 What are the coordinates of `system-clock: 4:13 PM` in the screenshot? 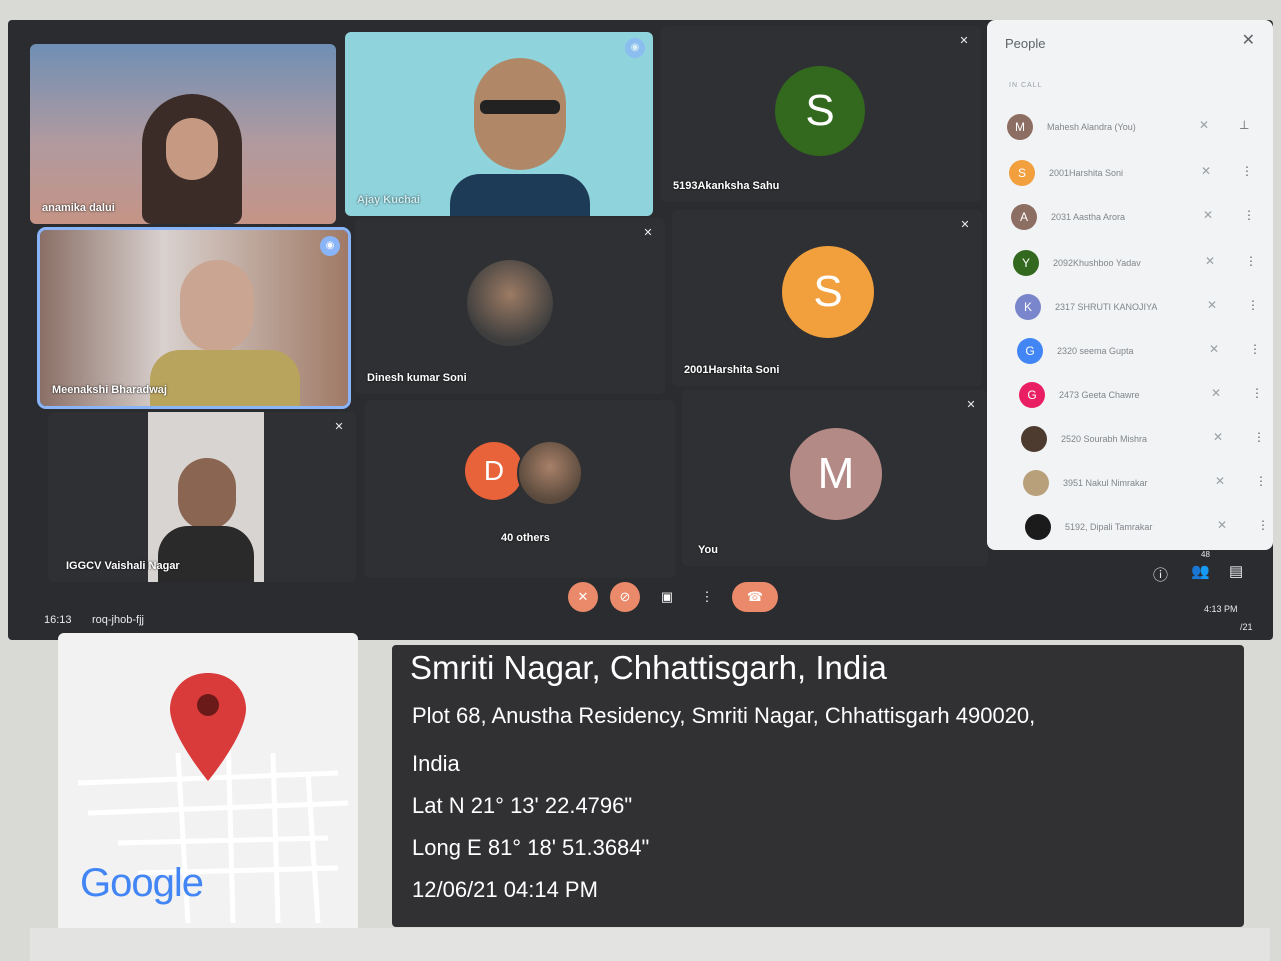 It's located at (1221, 609).